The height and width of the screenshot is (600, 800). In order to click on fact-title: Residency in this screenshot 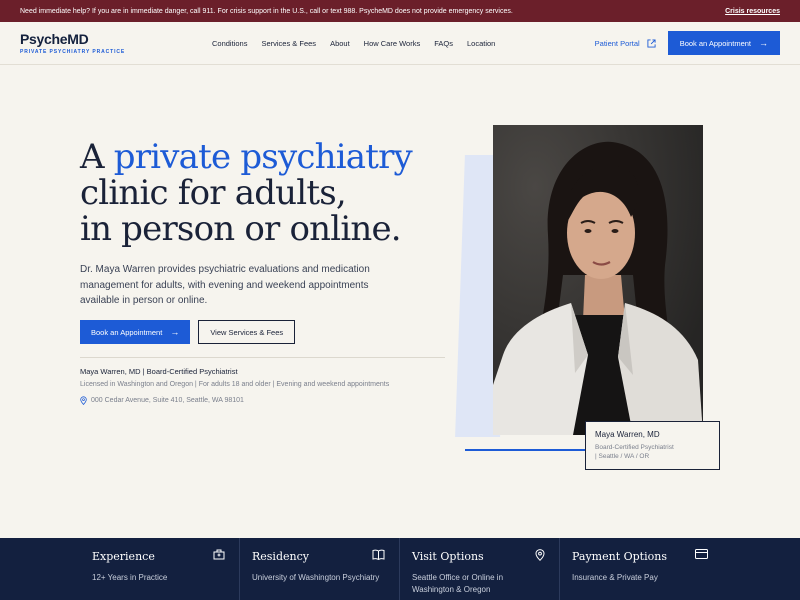, I will do `click(280, 556)`.